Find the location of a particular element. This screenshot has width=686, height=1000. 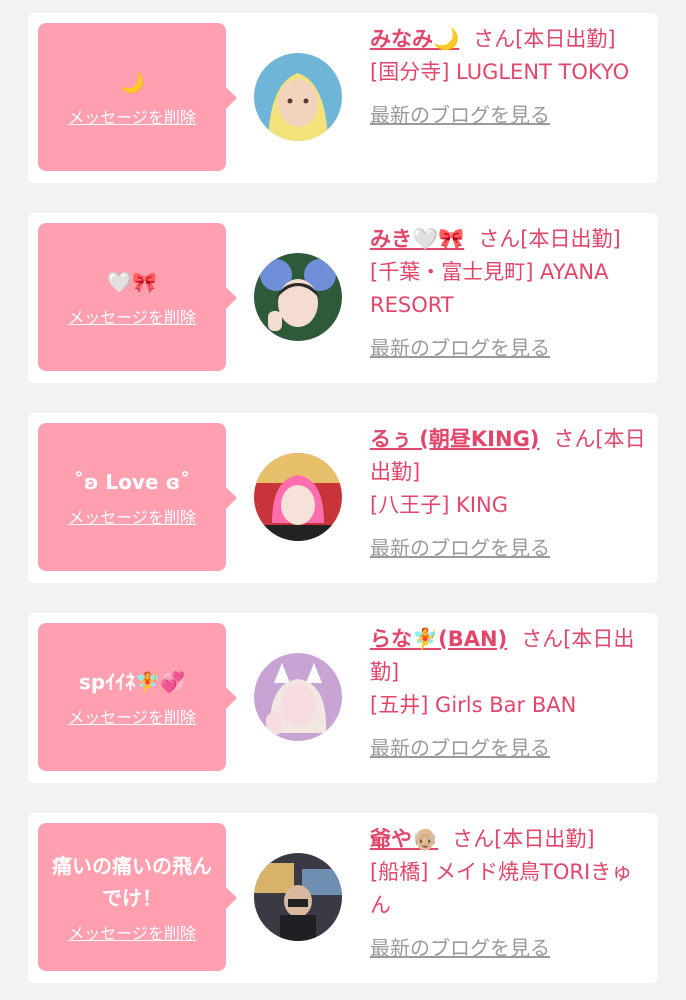

cast-name-link: みなみ🌙 is located at coordinates (414, 39).